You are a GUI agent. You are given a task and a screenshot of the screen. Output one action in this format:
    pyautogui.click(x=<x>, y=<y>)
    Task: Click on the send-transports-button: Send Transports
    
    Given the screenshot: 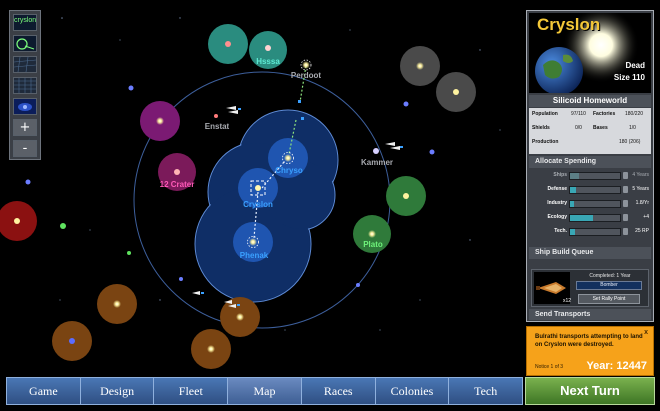 What is the action you would take?
    pyautogui.click(x=590, y=314)
    